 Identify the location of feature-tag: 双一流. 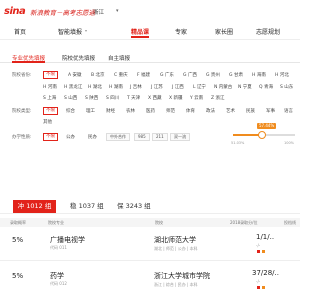
(180, 137).